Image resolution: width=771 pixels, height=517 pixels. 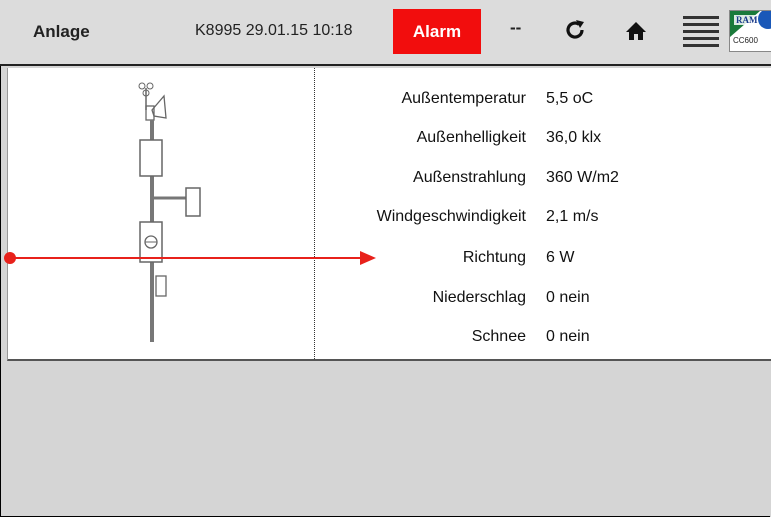 I want to click on sensor-row-precipitation: Niederschlag 0 nein, so click(x=389, y=300).